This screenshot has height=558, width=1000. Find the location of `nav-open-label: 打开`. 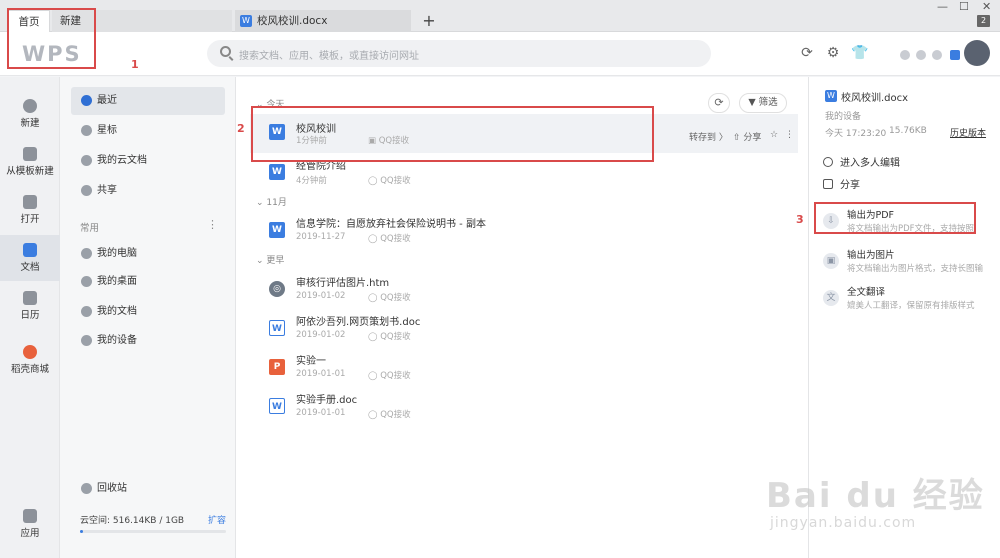

nav-open-label: 打开 is located at coordinates (30, 219).